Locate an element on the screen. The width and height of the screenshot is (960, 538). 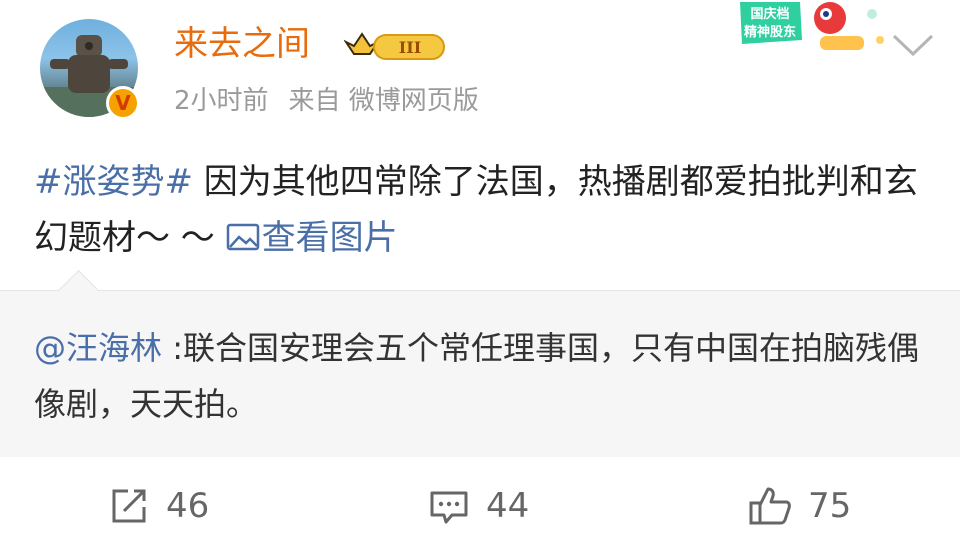
like-button: 75 is located at coordinates (799, 506).